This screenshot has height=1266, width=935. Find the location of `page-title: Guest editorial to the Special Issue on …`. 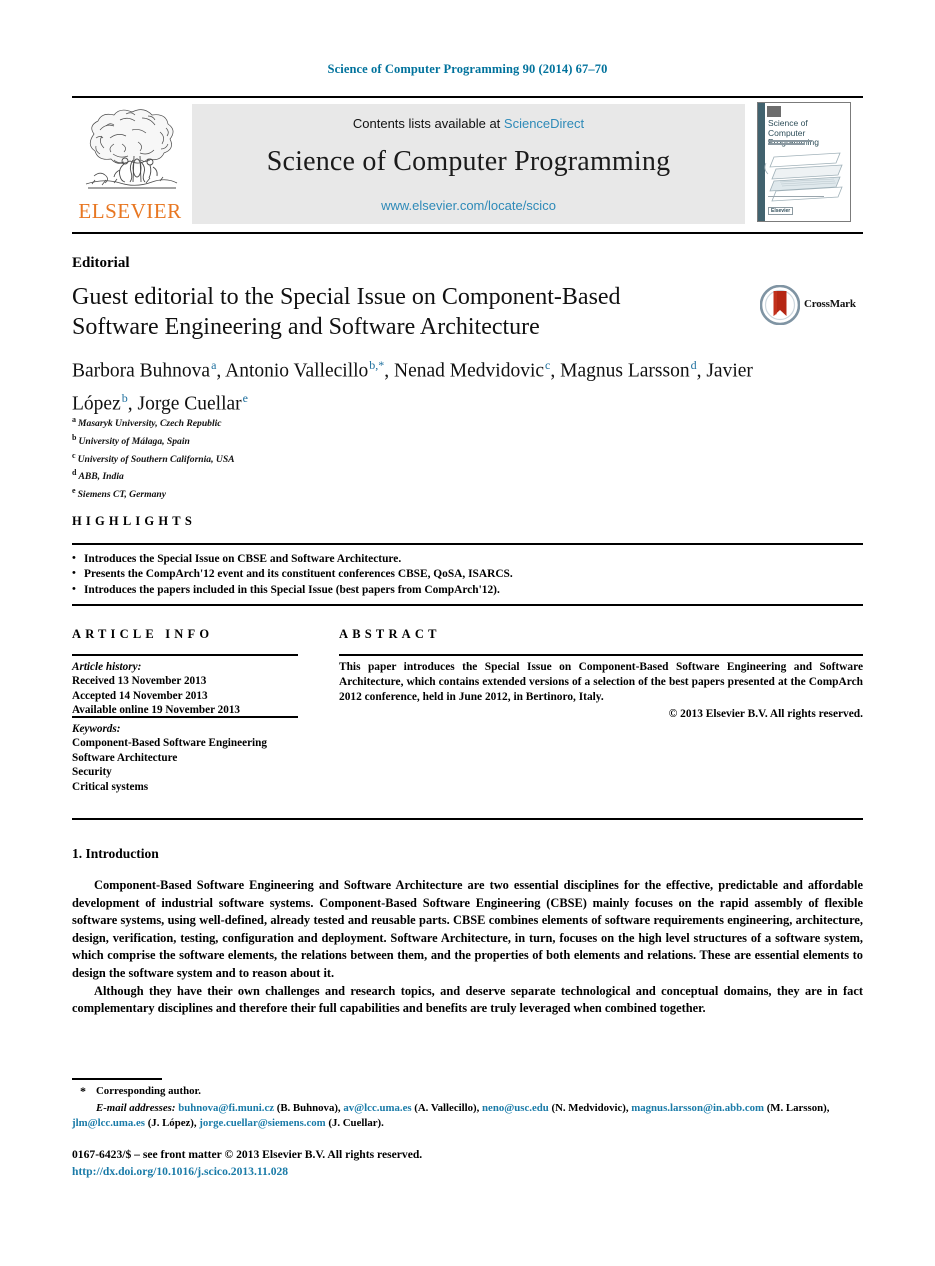

page-title: Guest editorial to the Special Issue on … is located at coordinates (346, 312).